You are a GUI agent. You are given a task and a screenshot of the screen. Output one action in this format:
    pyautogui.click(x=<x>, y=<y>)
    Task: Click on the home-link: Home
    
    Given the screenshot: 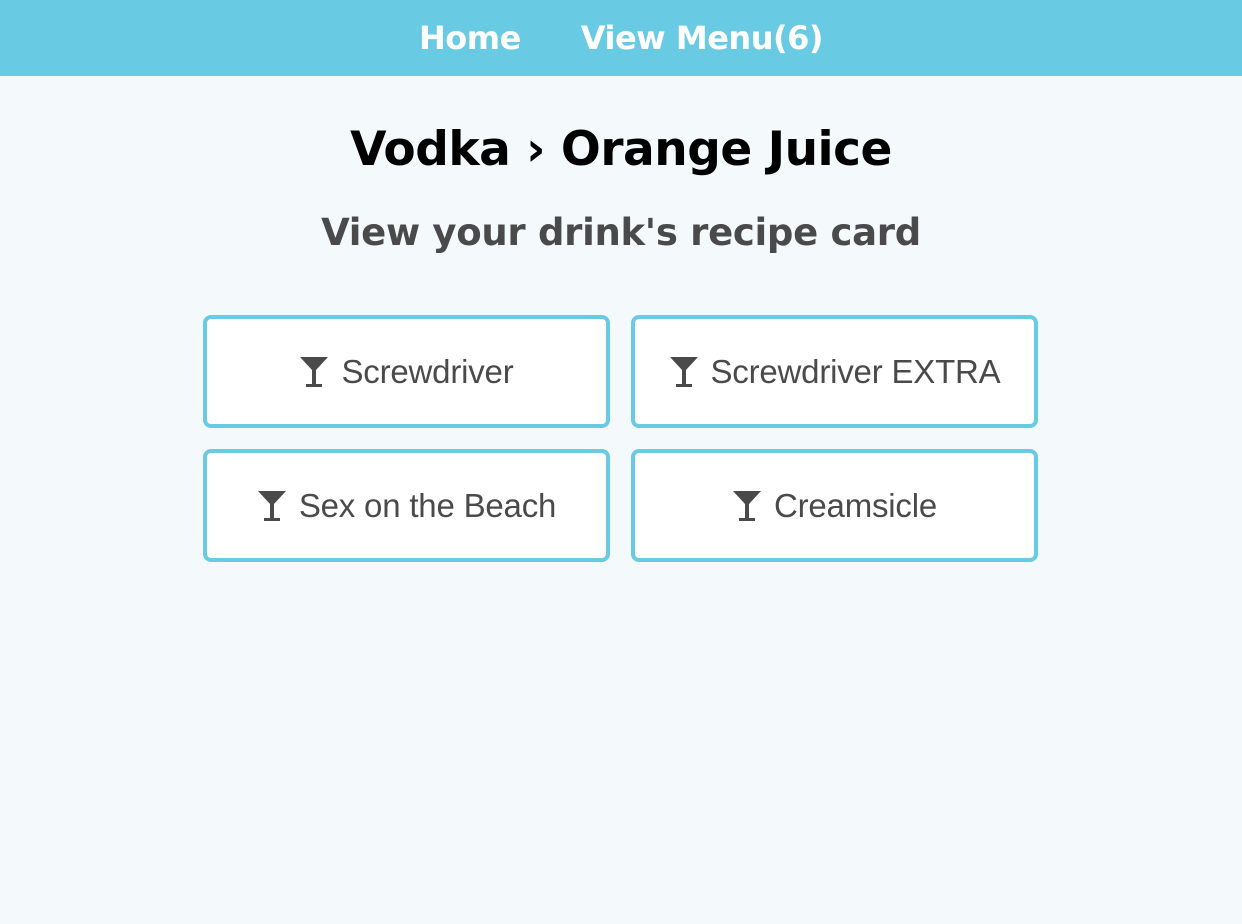 What is the action you would take?
    pyautogui.click(x=470, y=38)
    